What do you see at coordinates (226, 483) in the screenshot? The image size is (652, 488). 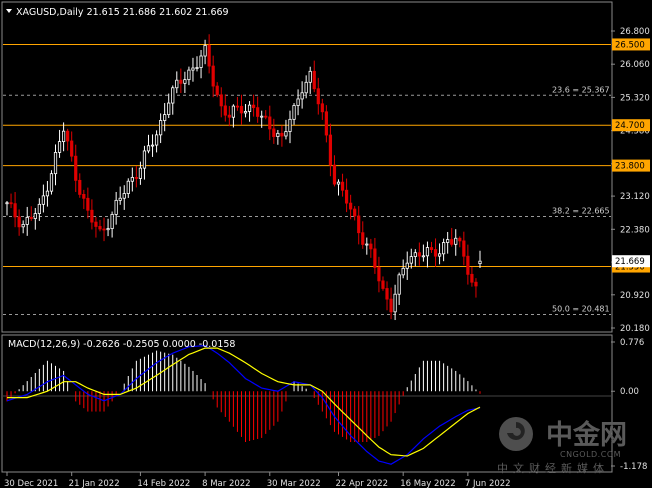 I see `time-tick-label: 8 Mar 2022` at bounding box center [226, 483].